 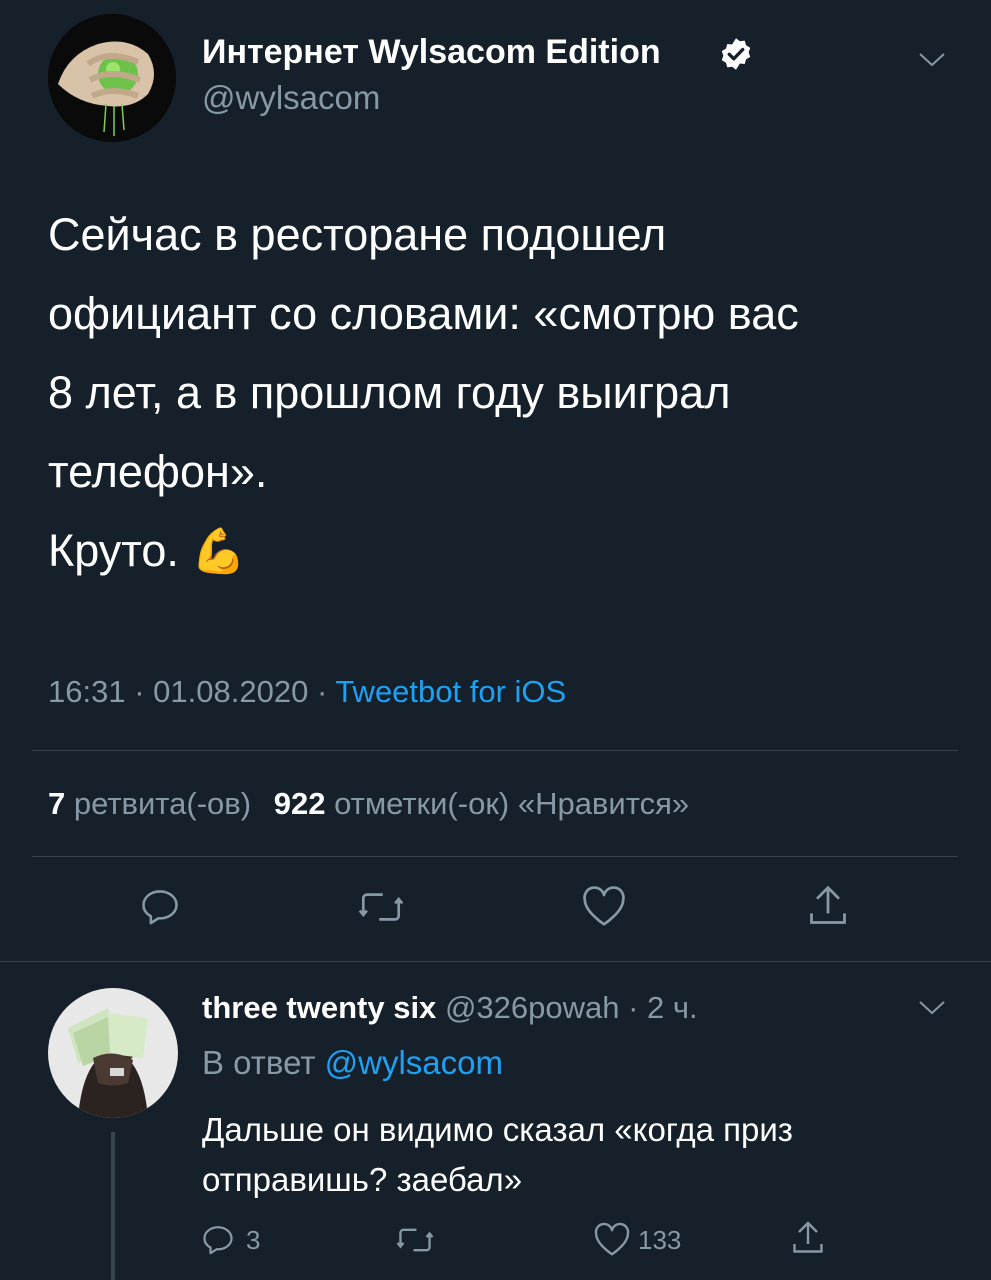 I want to click on reply-author-avatar, so click(x=113, y=1053).